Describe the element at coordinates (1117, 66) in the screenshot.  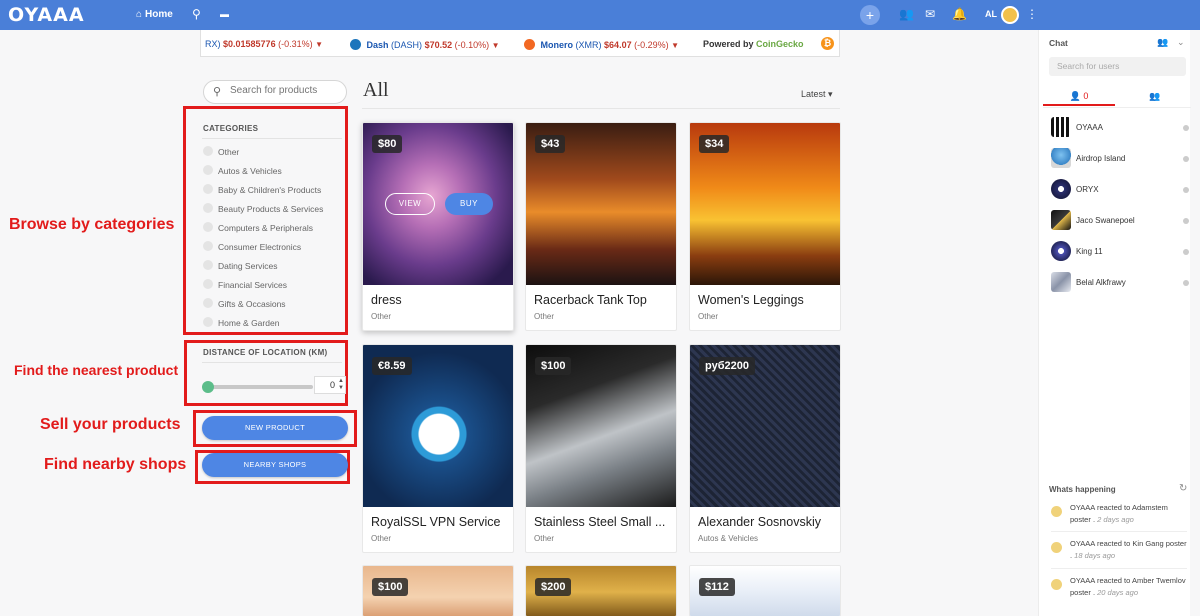
I see `user-search-input: Search for users` at that location.